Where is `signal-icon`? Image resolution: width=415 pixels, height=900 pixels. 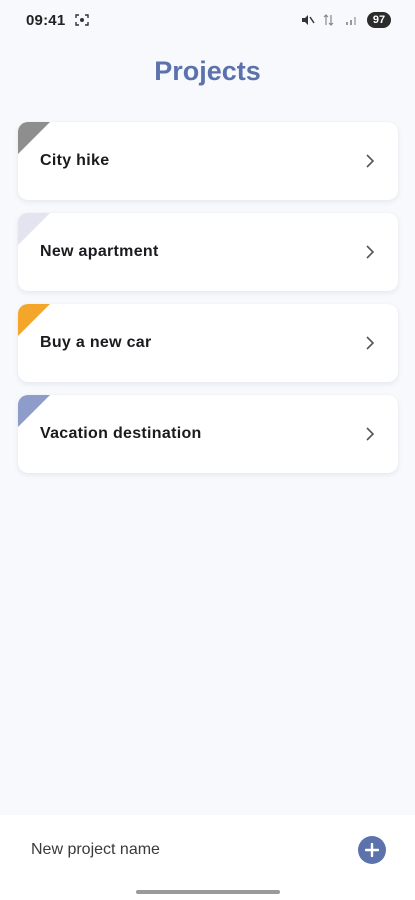
signal-icon is located at coordinates (351, 21).